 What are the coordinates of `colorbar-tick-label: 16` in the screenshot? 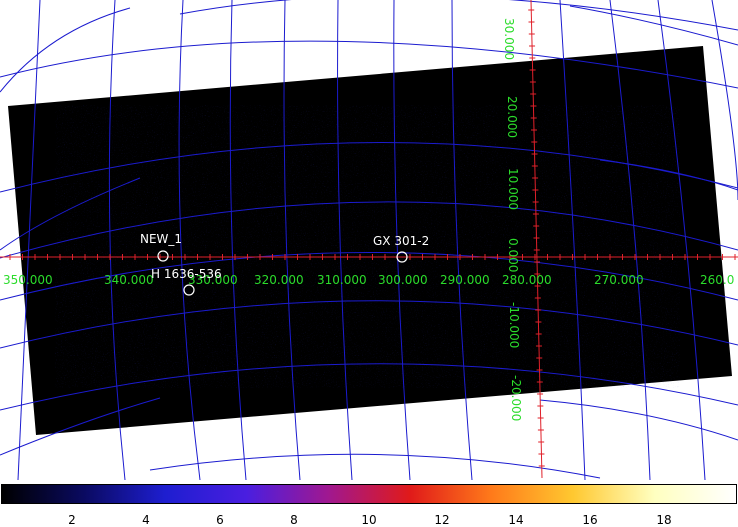 It's located at (590, 520).